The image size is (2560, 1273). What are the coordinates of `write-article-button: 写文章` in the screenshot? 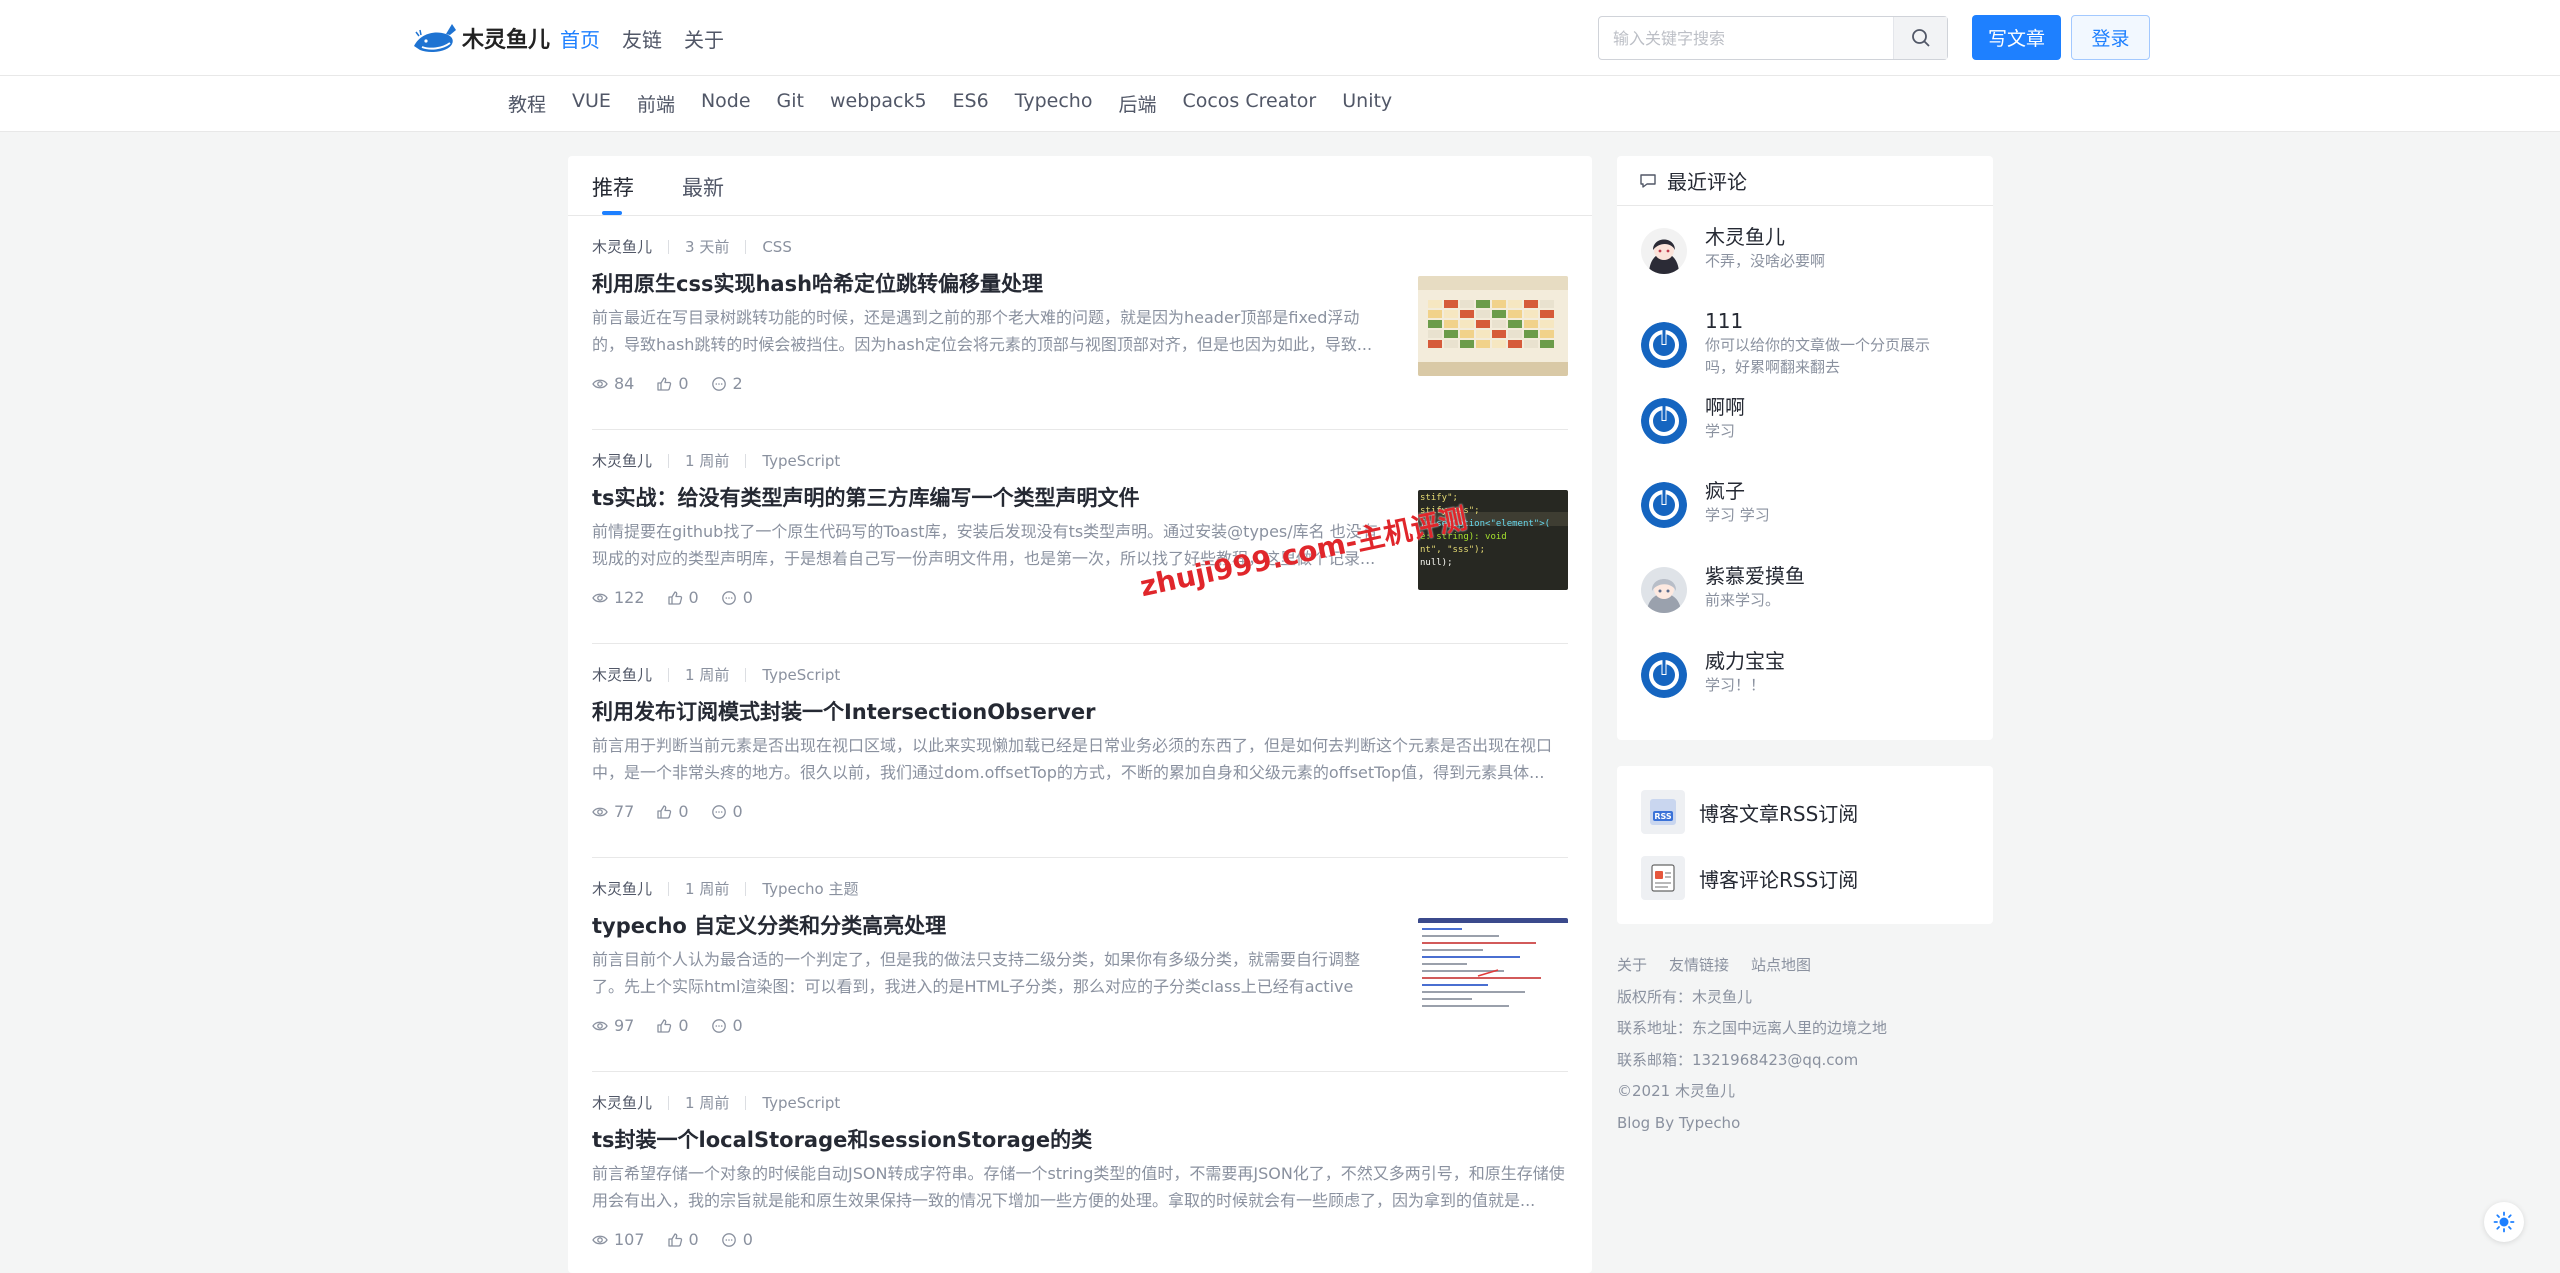 It's located at (2016, 37).